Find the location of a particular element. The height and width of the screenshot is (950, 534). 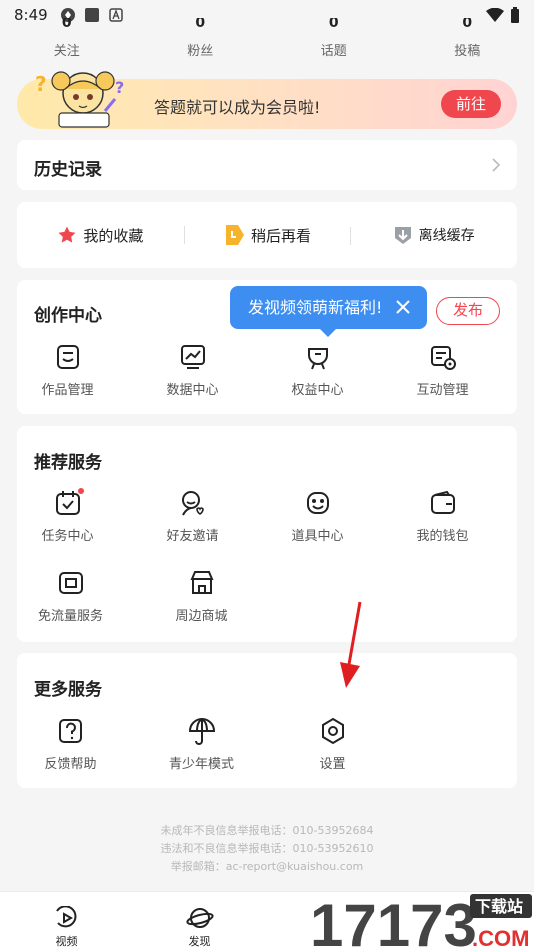

teen-mode: 青少年模式 is located at coordinates (201, 744).